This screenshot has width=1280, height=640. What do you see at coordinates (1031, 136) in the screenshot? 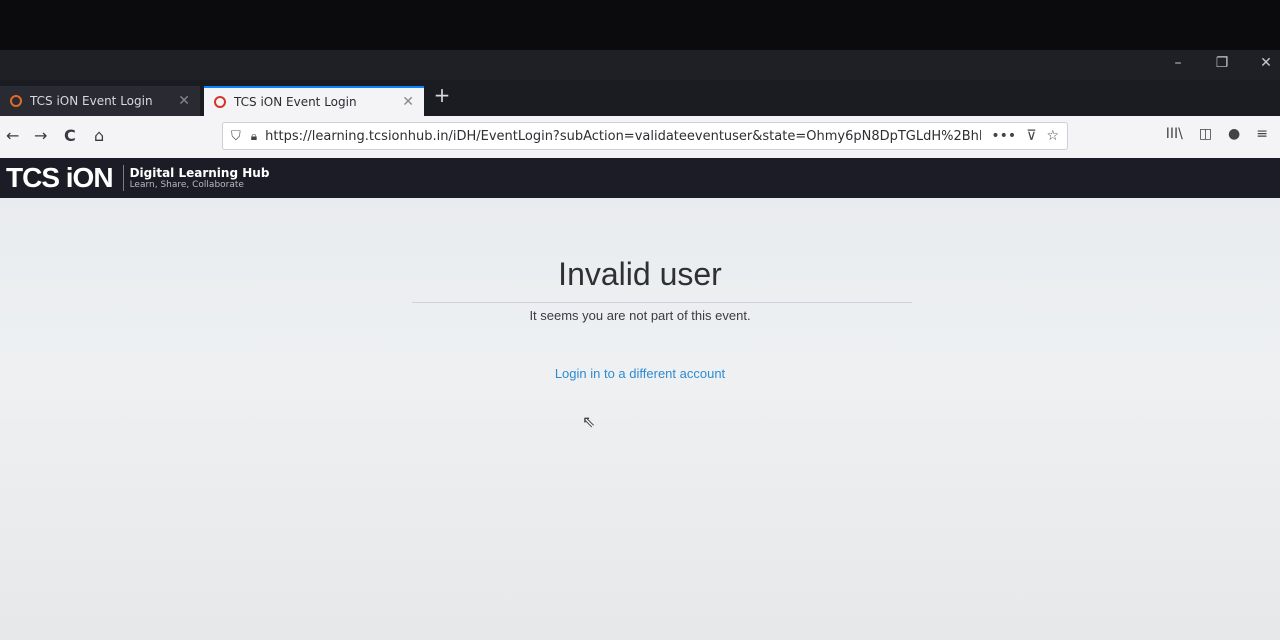
I see `pocket-icon: ⊽` at bounding box center [1031, 136].